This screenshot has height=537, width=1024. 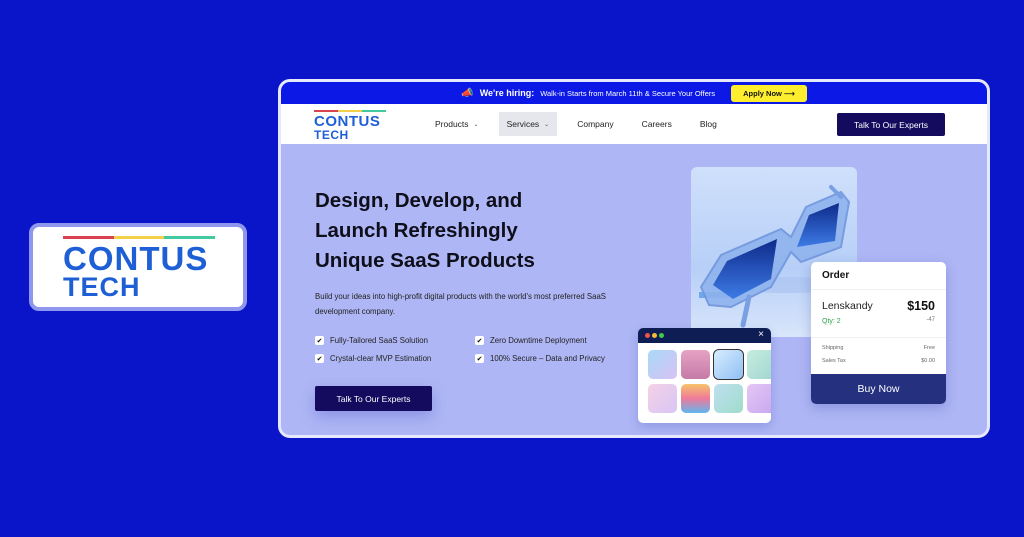 I want to click on window-minimize-dot, so click(x=654, y=335).